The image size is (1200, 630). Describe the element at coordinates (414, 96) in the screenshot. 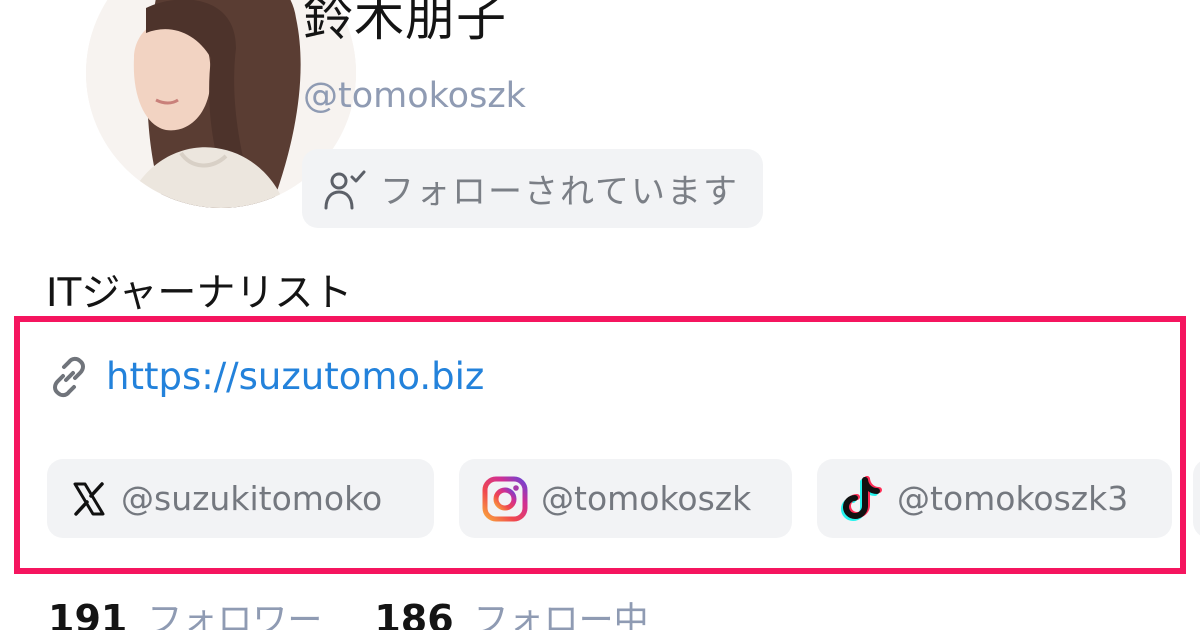

I see `profile-handle: @tomokoszk` at that location.